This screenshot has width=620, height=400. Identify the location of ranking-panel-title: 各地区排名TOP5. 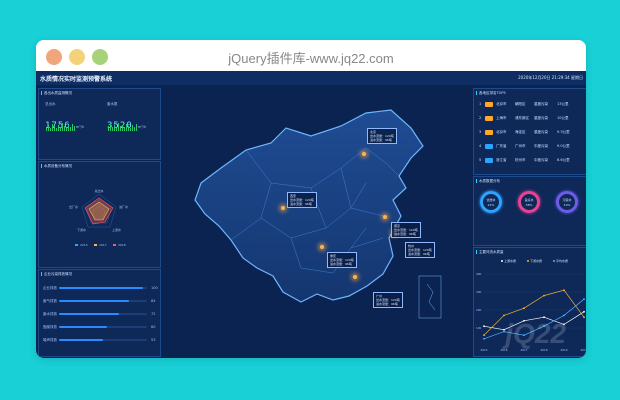
(491, 93).